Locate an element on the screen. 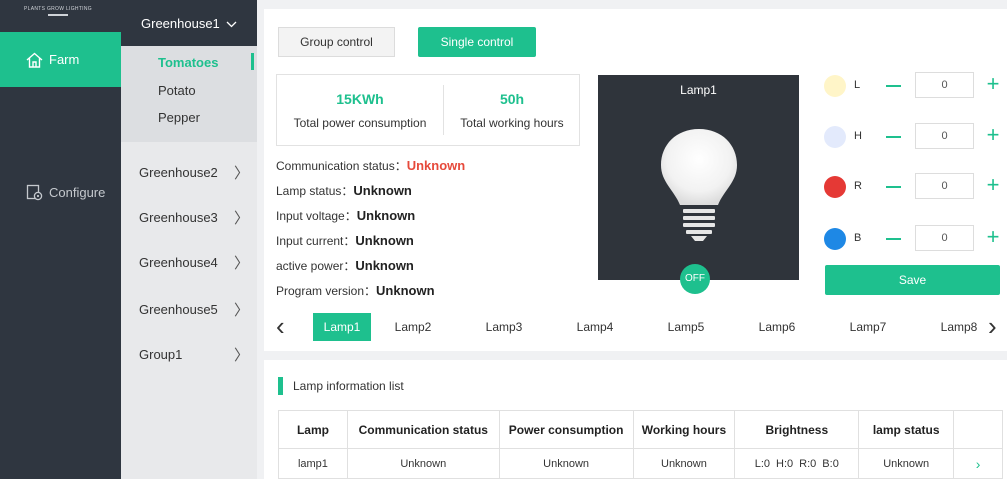 Image resolution: width=1007 pixels, height=479 pixels. greenhouse-active: Greenhouse1 is located at coordinates (189, 23).